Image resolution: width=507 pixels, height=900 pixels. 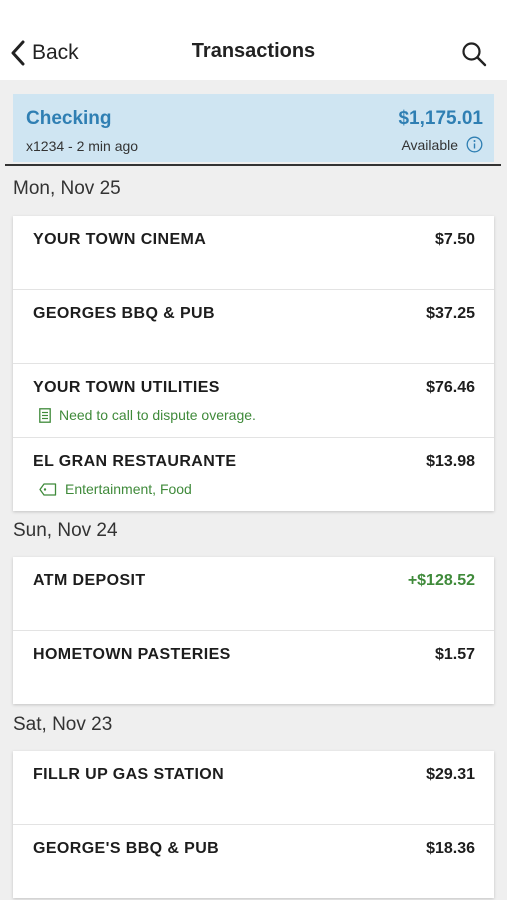 What do you see at coordinates (440, 118) in the screenshot?
I see `account-balance: $1,175.01` at bounding box center [440, 118].